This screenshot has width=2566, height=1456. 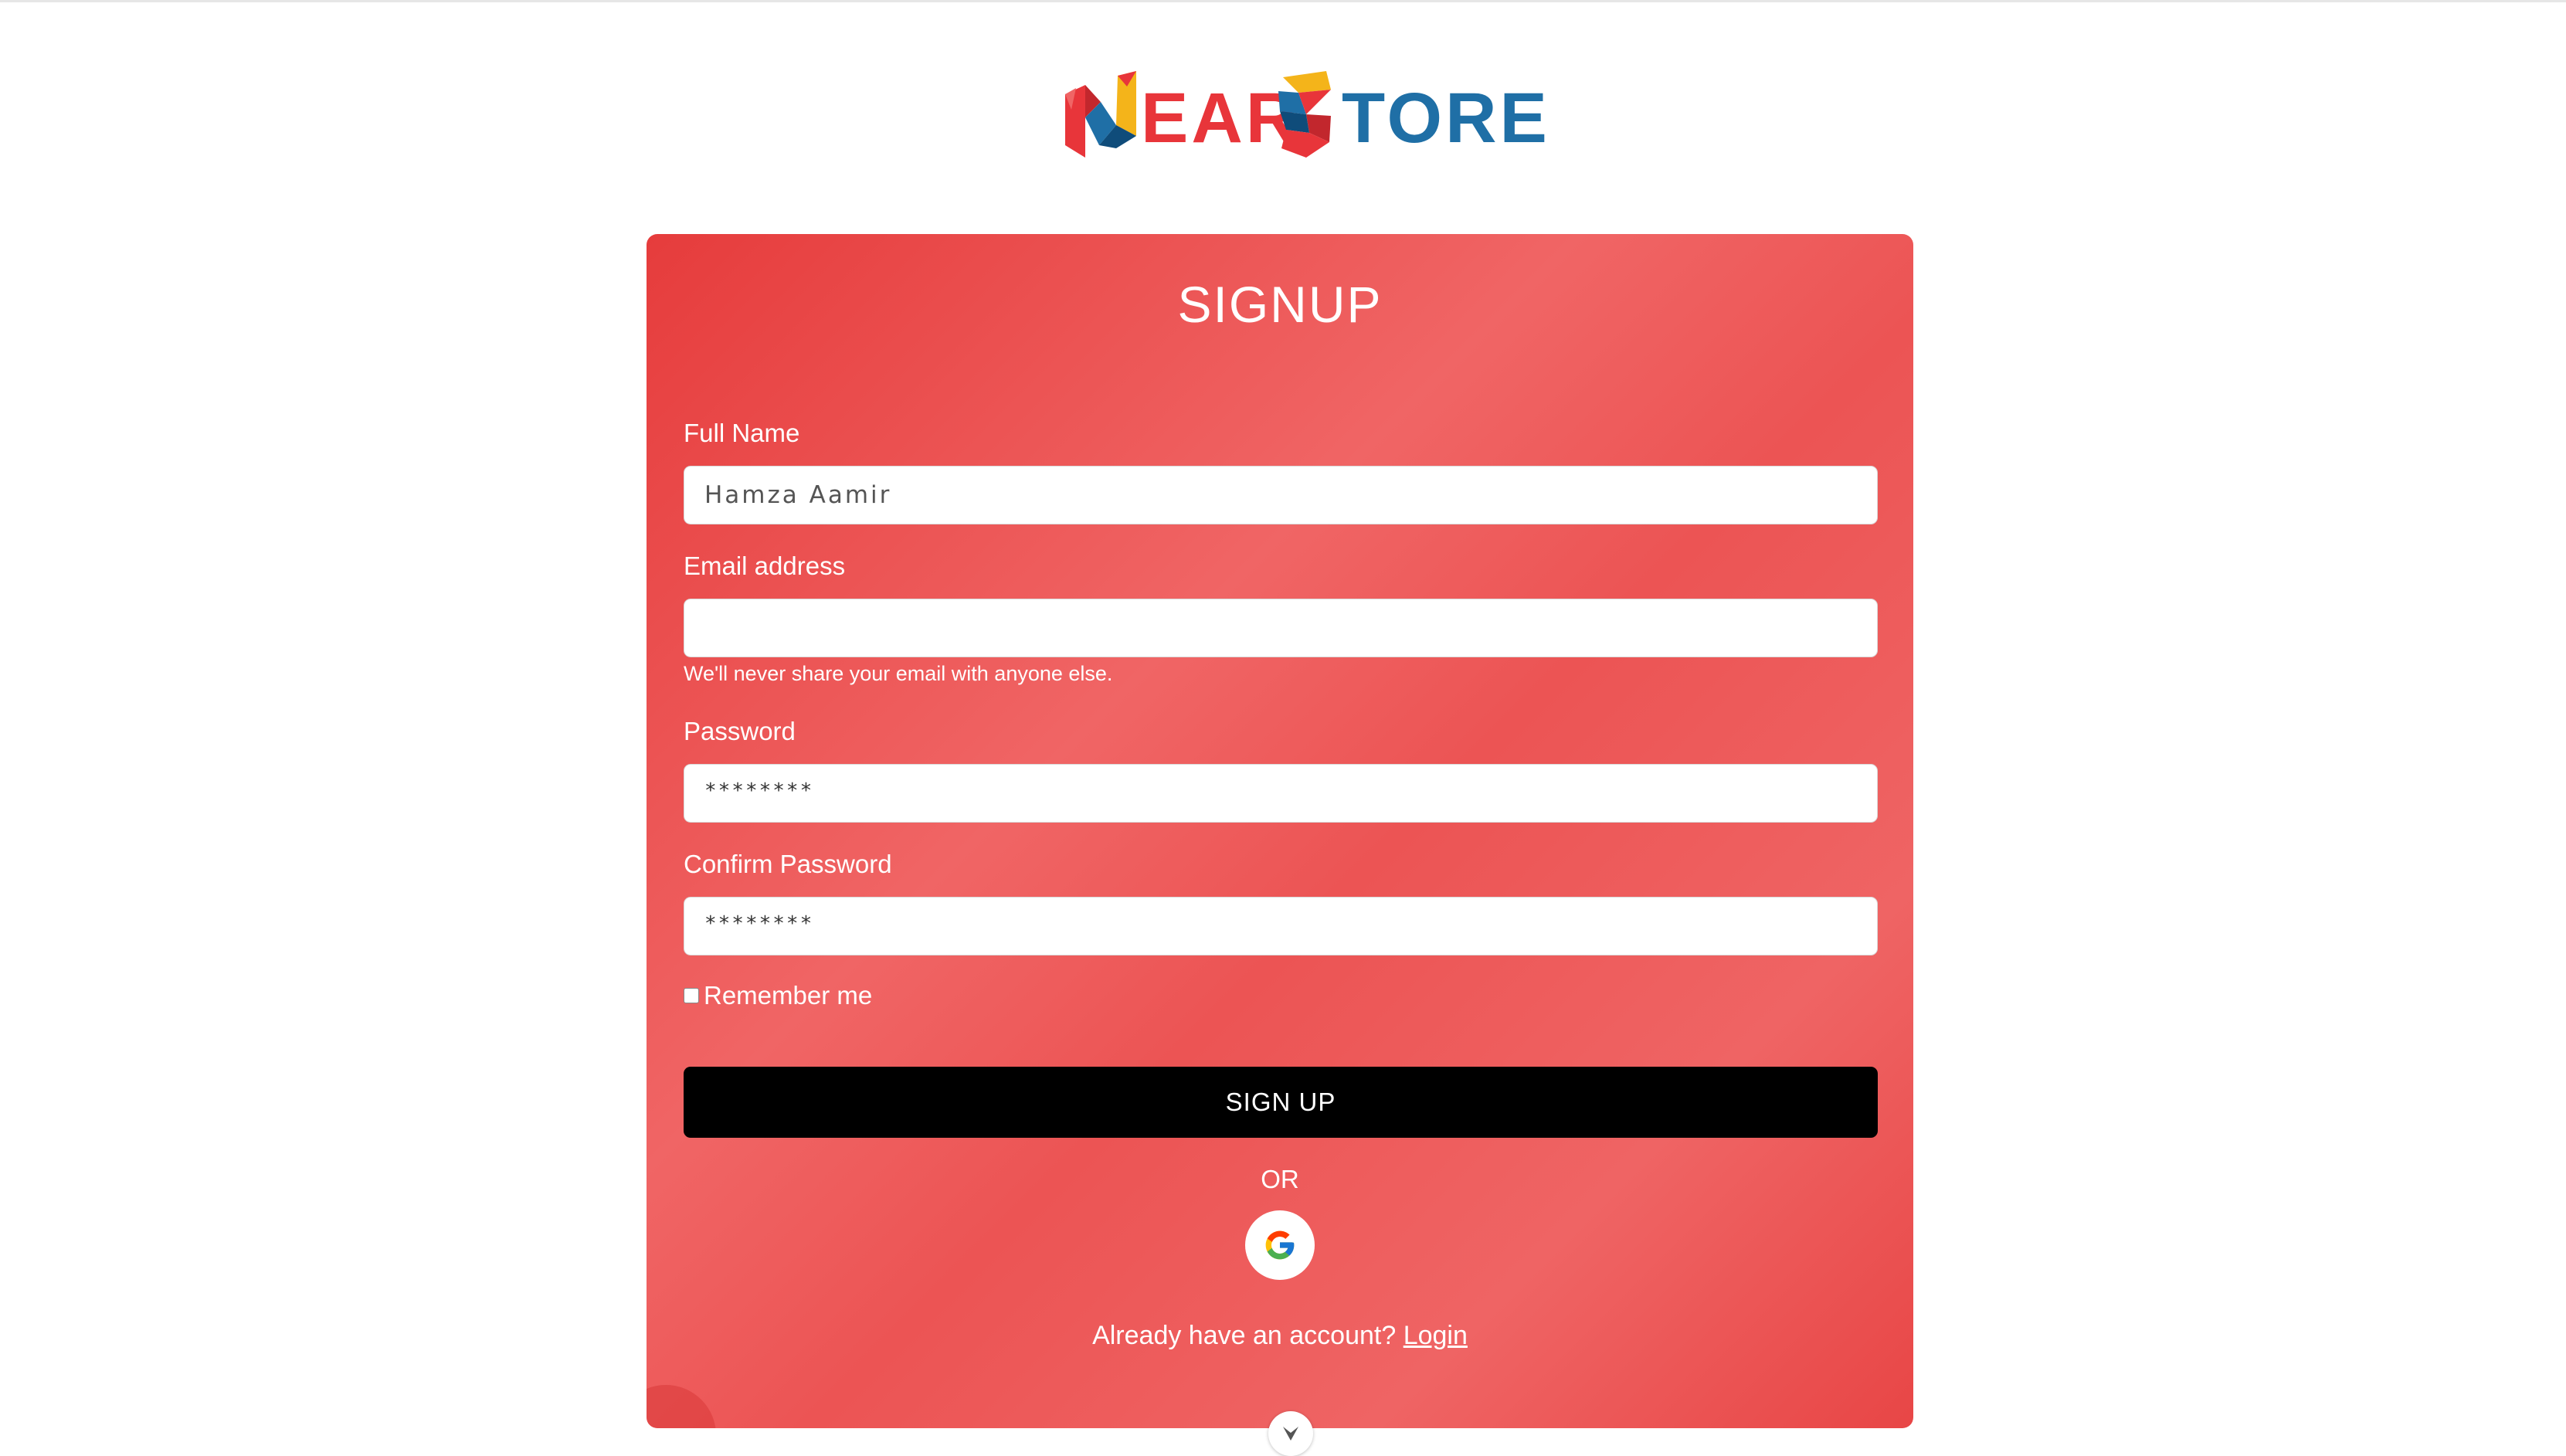 I want to click on or-divider: OR, so click(x=1280, y=1179).